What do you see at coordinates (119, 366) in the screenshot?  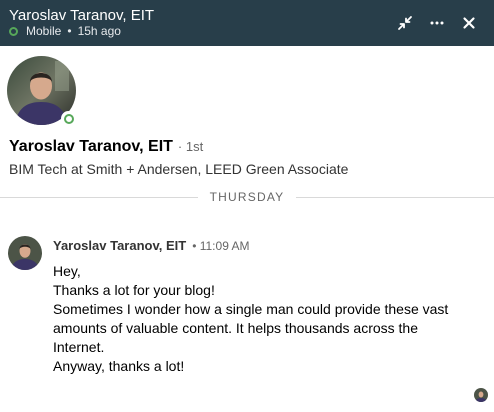 I see `message-line: Anyway, thanks a lot!` at bounding box center [119, 366].